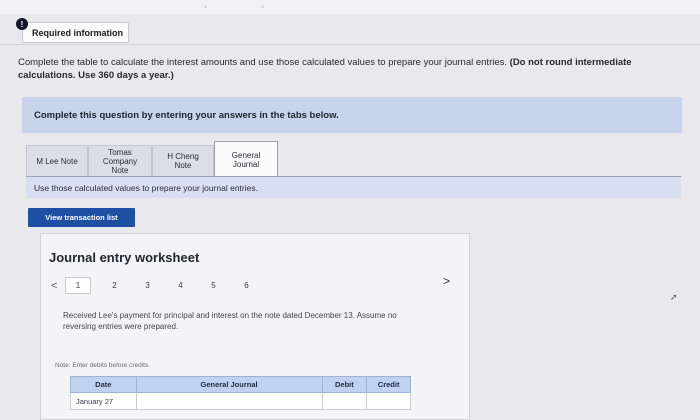 The image size is (700, 420). I want to click on tab-general-journal: General Journal, so click(246, 159).